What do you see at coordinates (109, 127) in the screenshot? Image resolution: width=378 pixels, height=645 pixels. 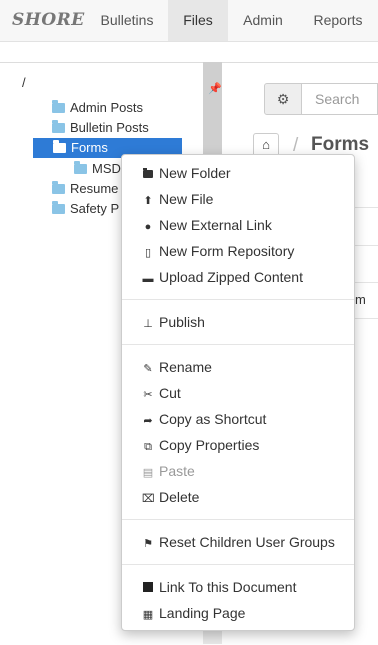 I see `tree-node-label: Bulletin Posts` at bounding box center [109, 127].